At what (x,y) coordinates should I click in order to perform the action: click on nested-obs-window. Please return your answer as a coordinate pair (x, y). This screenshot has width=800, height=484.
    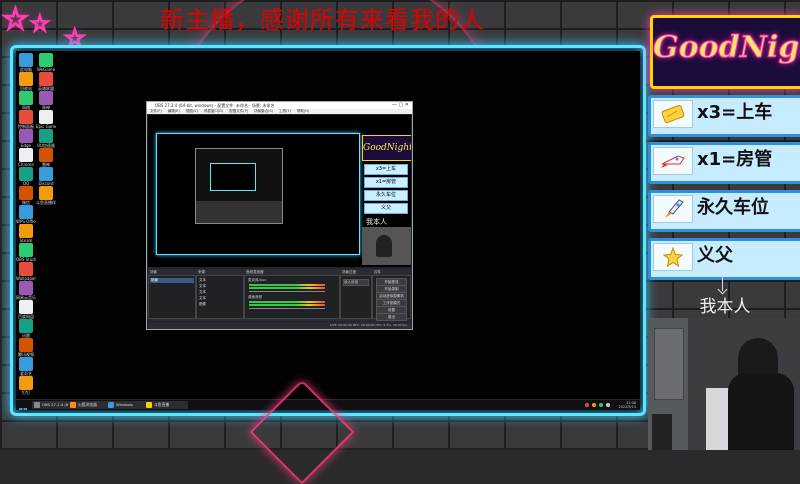
    Looking at the image, I should click on (239, 186).